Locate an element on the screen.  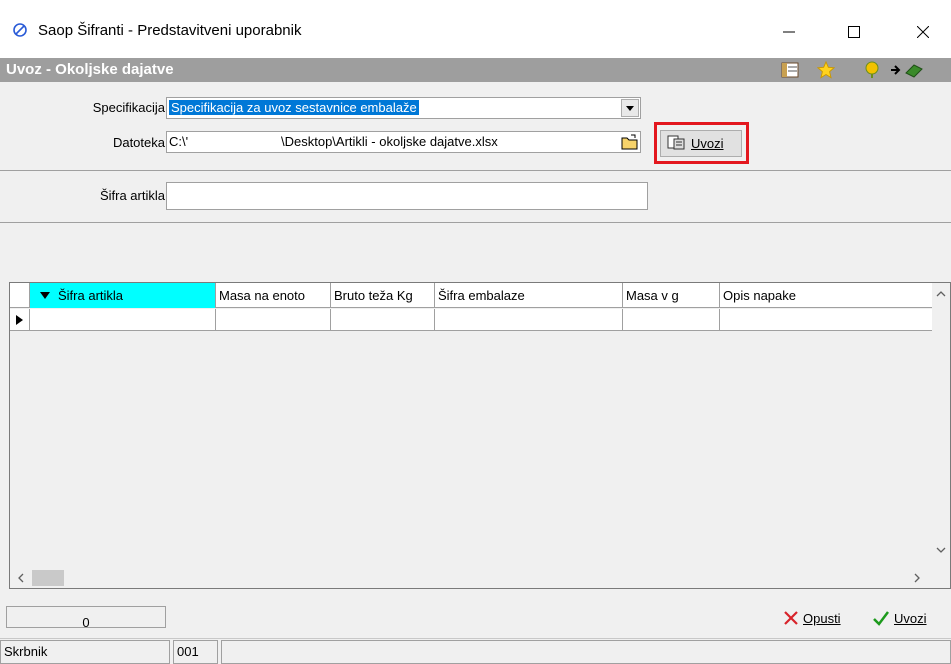
import-icon is located at coordinates (676, 143).